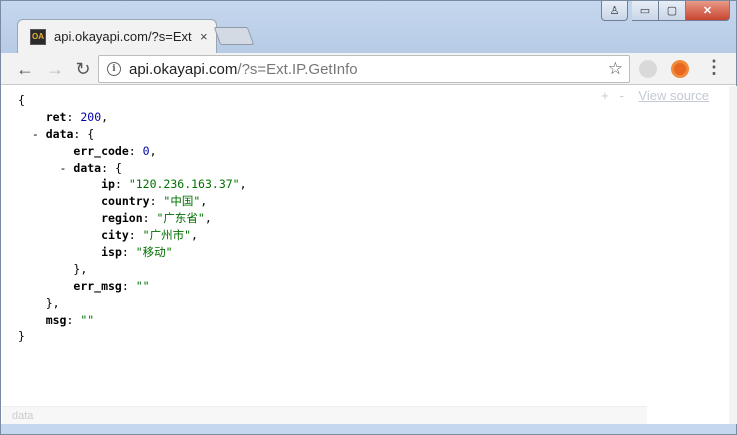  I want to click on minimize-button: ▭, so click(645, 11).